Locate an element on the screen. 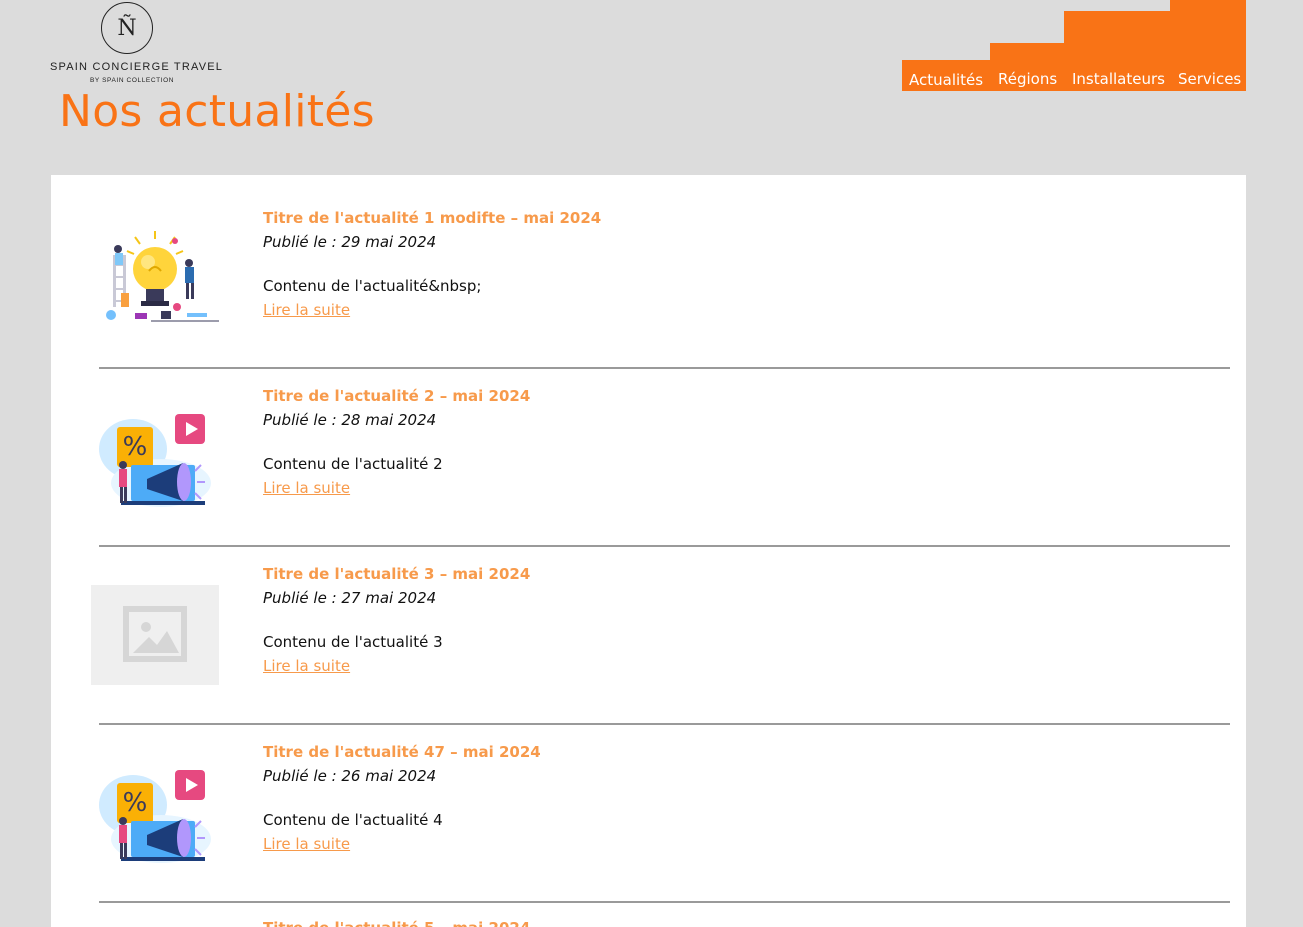  news-date: Publié le : 27 mai 2024 is located at coordinates (350, 598).